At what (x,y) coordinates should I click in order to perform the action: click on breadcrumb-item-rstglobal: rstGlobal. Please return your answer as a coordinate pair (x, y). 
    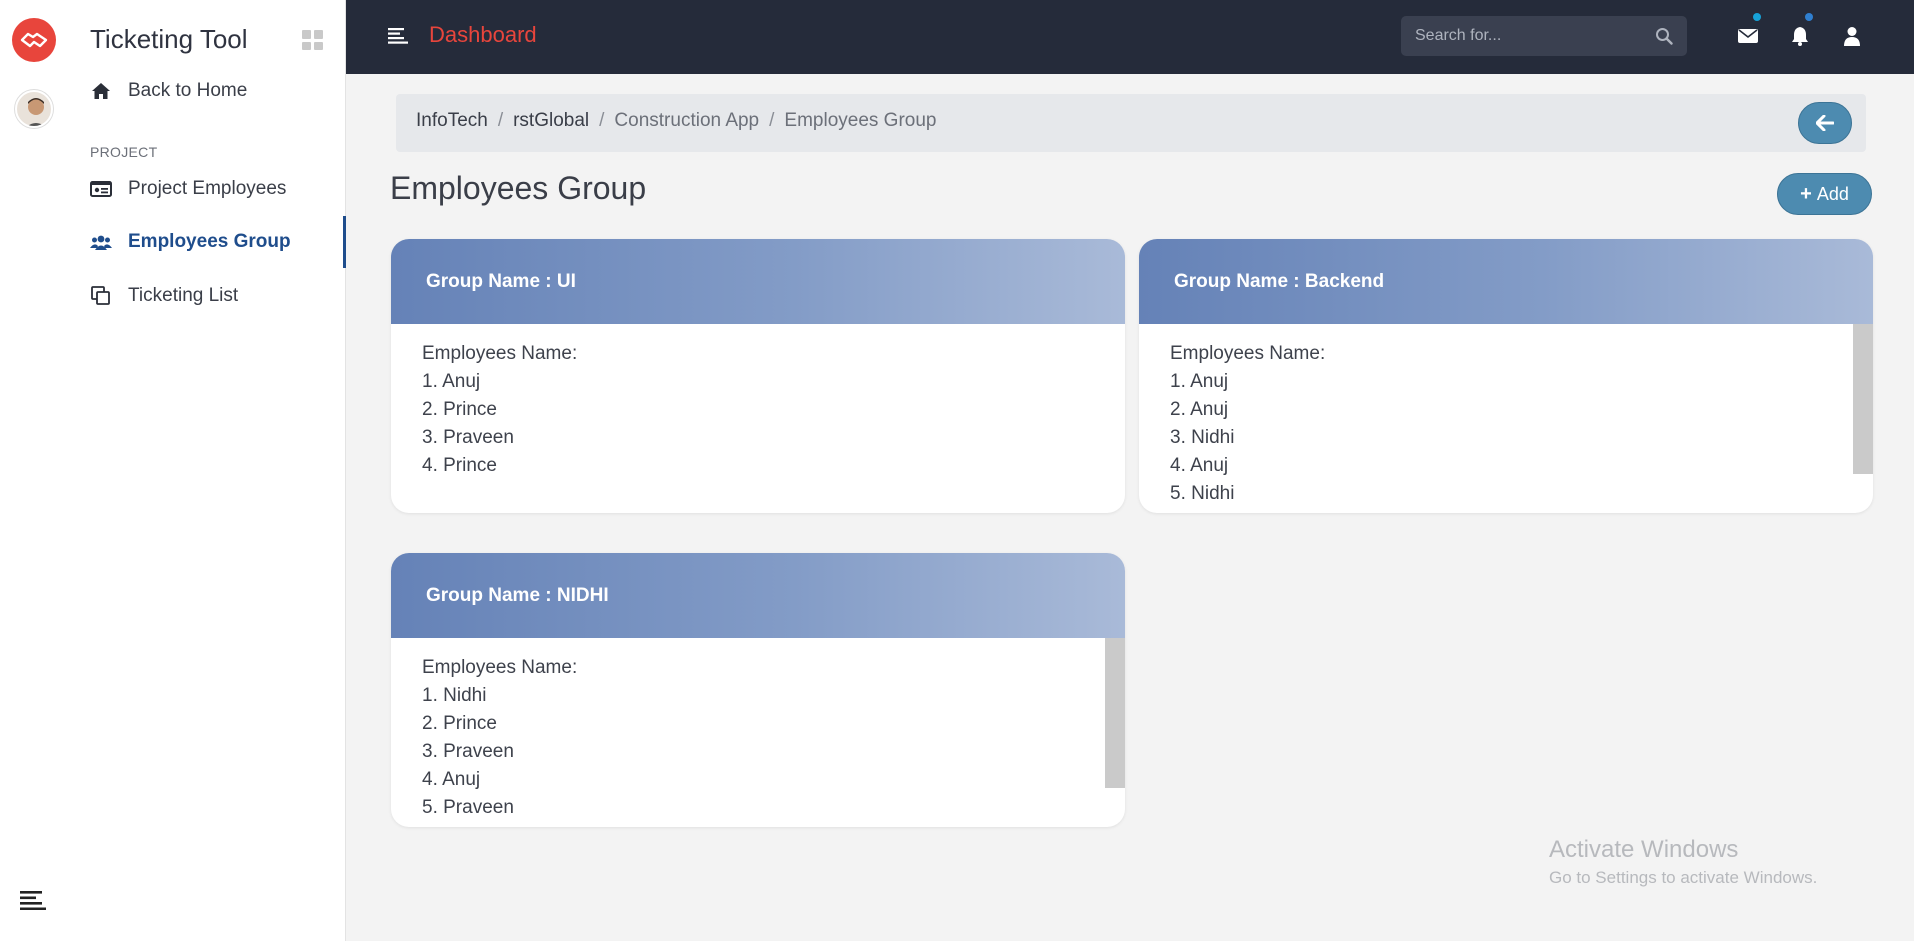
    Looking at the image, I should click on (551, 121).